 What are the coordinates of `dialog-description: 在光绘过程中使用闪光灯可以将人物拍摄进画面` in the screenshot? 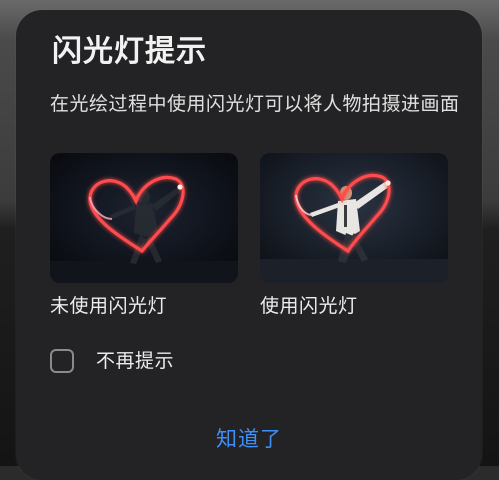 It's located at (255, 104).